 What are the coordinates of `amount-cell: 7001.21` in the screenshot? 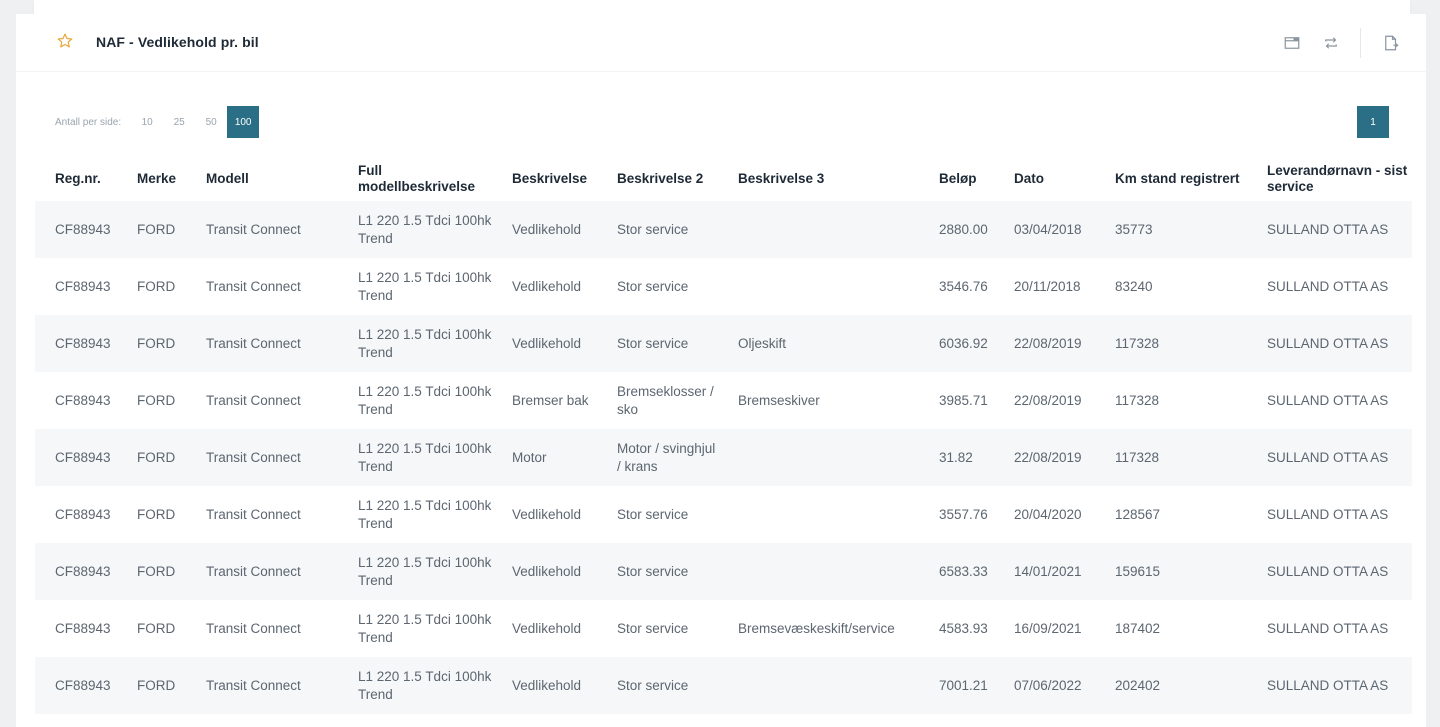 It's located at (963, 685).